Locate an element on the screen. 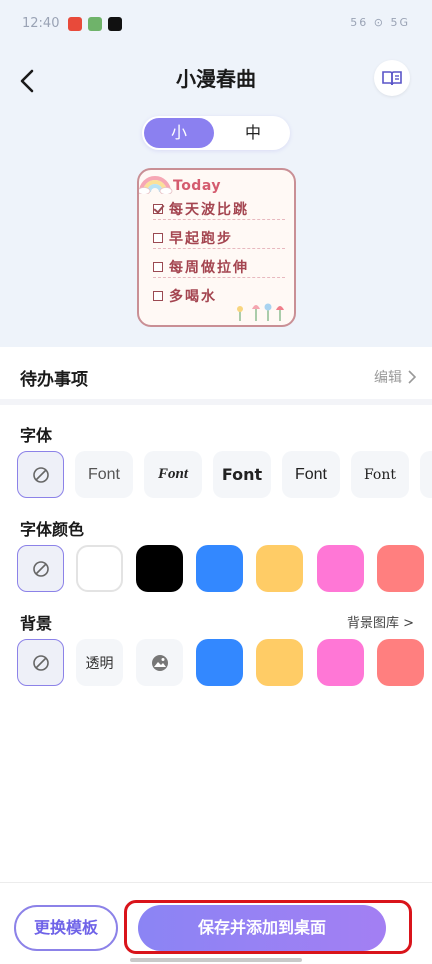 The width and height of the screenshot is (432, 964). font-row-title: 字体 is located at coordinates (36, 435).